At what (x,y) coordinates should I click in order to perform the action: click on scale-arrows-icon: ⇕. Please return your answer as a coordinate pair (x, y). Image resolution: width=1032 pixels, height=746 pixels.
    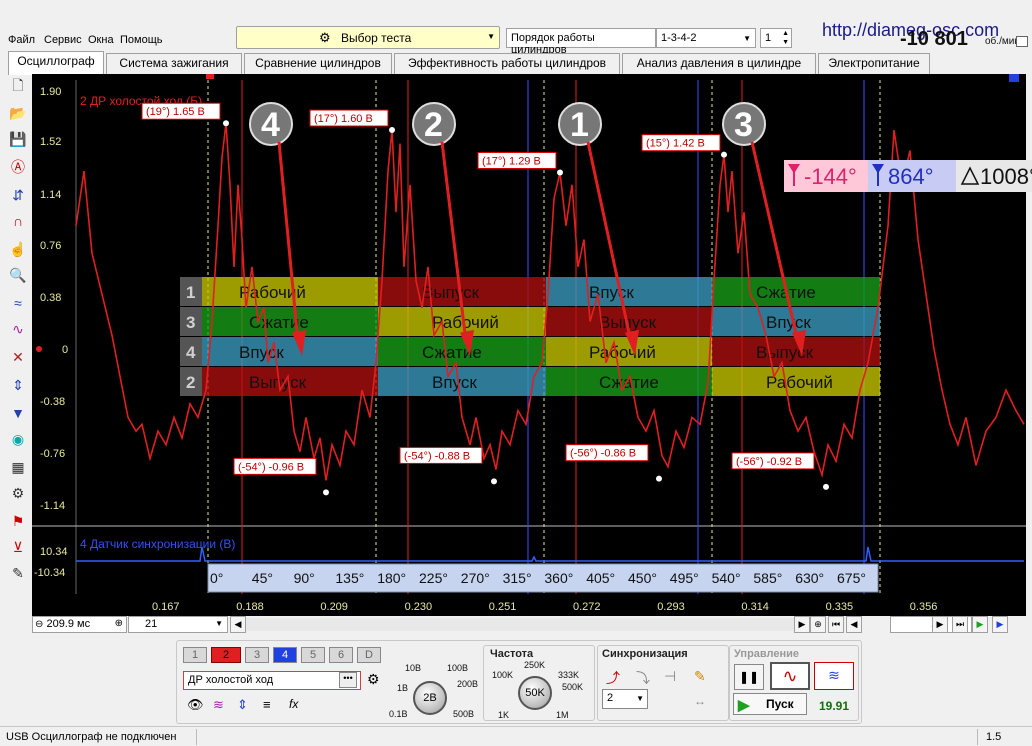
    Looking at the image, I should click on (18, 385).